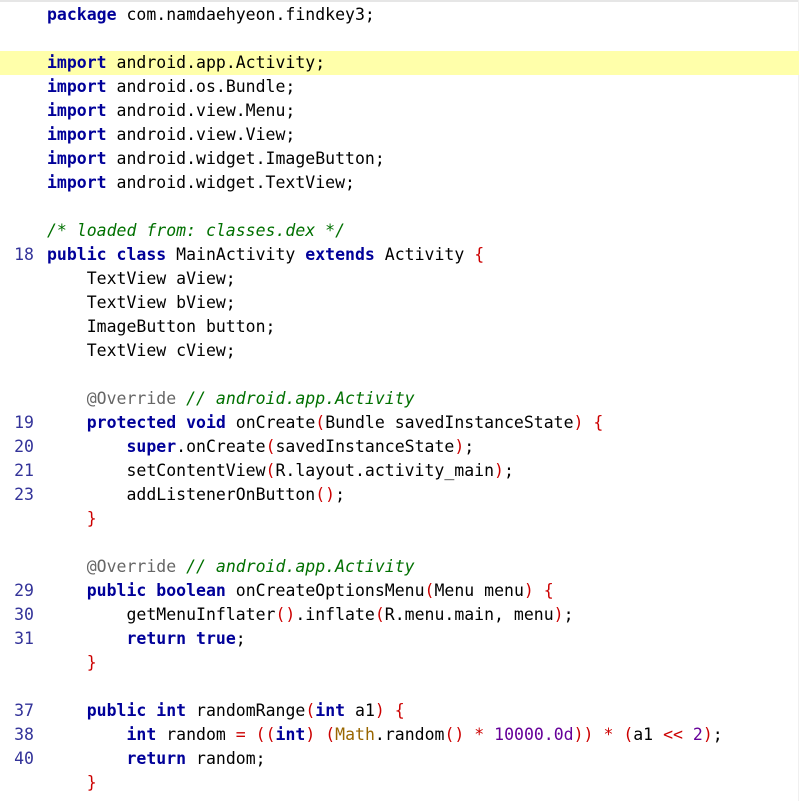 This screenshot has width=799, height=801. I want to click on code-token: R.menu.main, menu, so click(469, 614).